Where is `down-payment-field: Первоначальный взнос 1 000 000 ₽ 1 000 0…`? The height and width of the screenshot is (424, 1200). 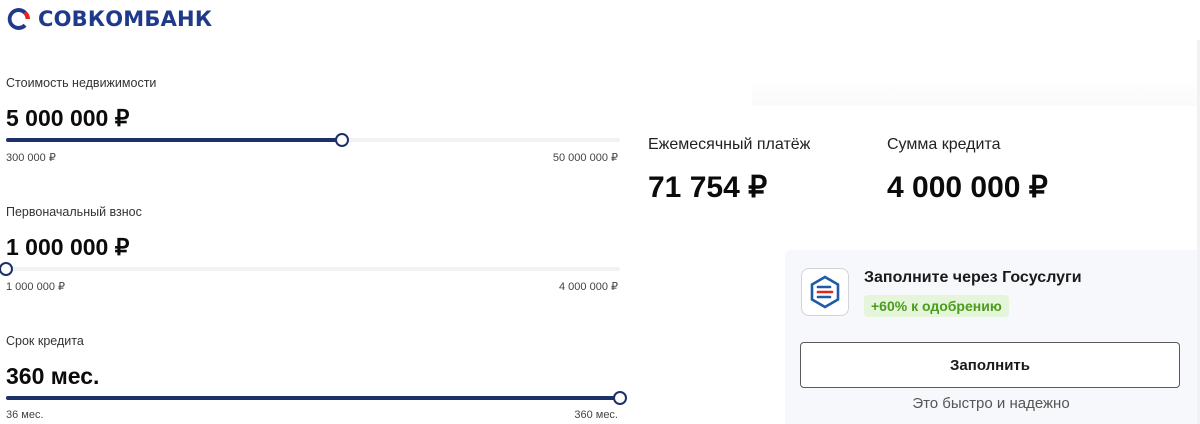 down-payment-field: Первоначальный взнос 1 000 000 ₽ 1 000 0… is located at coordinates (310, 251).